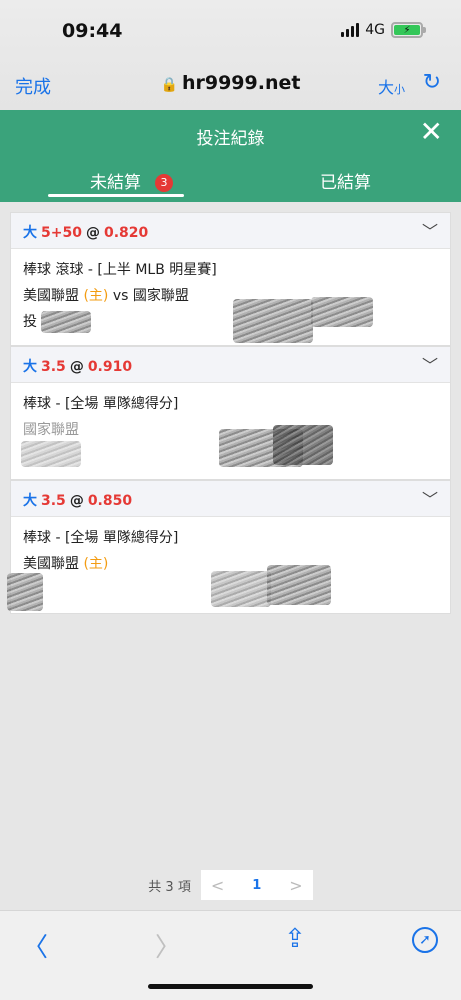  Describe the element at coordinates (230, 499) in the screenshot. I see `bet-card-header: 大 3.5 @0.850 ﹀` at that location.